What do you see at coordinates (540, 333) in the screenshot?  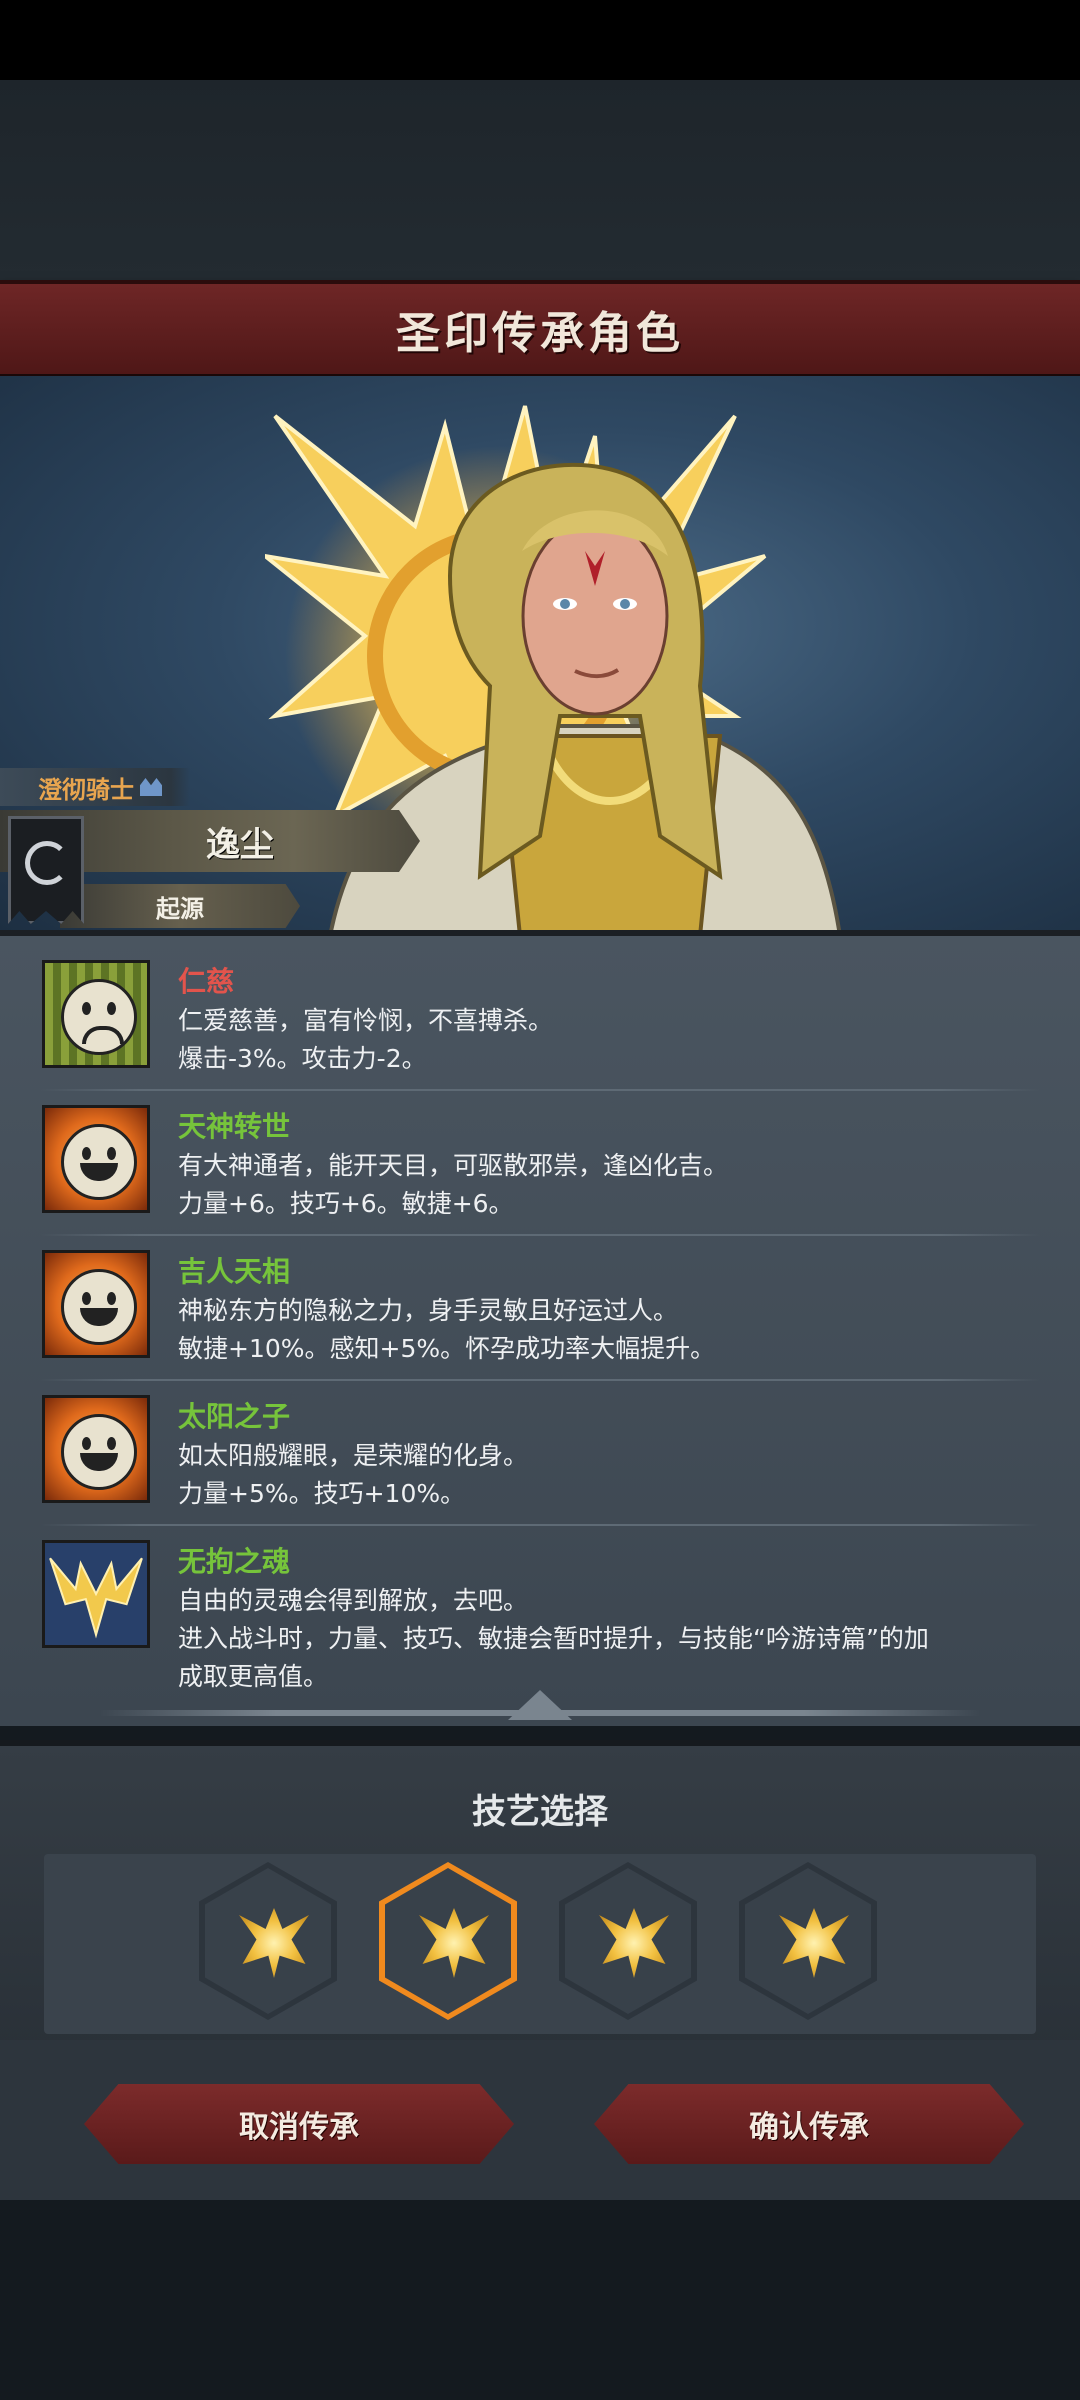 I see `page-title: 圣印传承角色` at bounding box center [540, 333].